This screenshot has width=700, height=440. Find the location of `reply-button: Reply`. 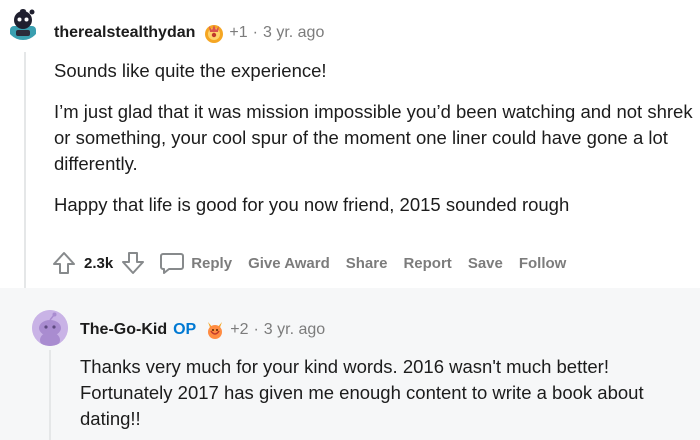

reply-button: Reply is located at coordinates (195, 263).